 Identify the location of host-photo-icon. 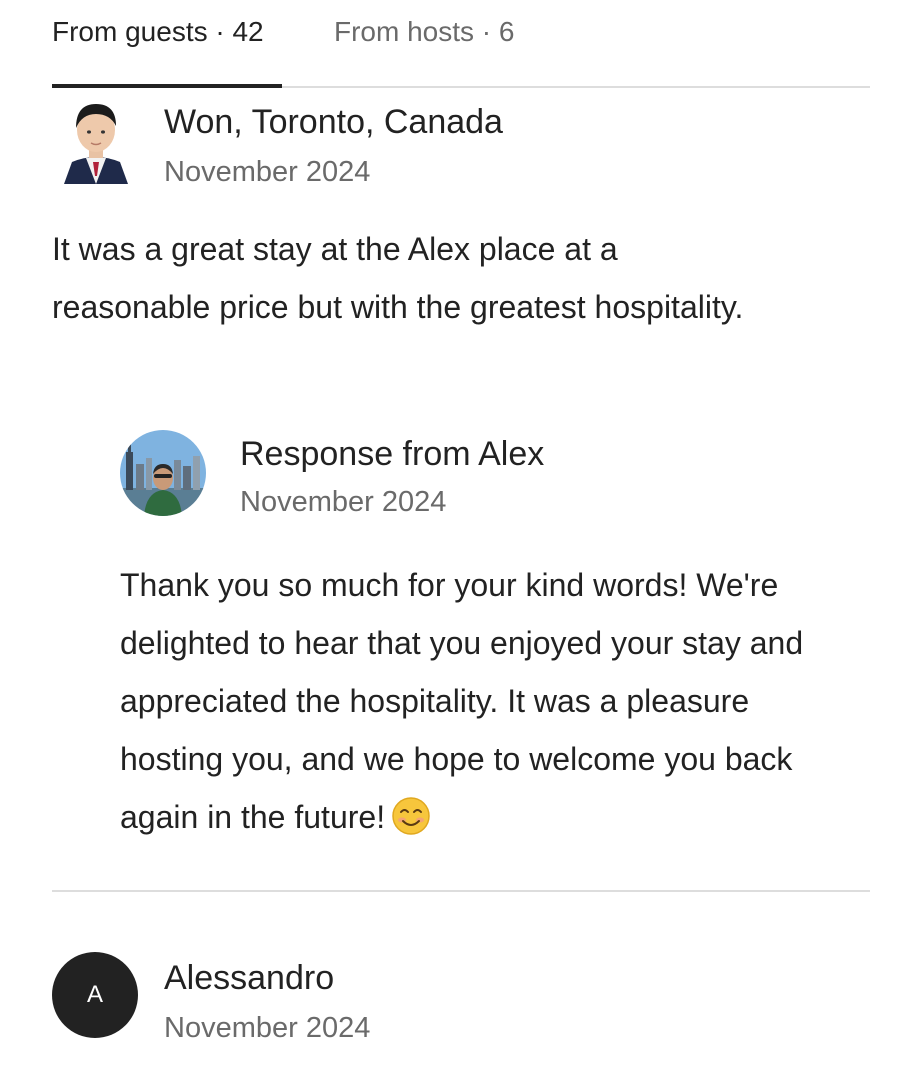
(163, 473).